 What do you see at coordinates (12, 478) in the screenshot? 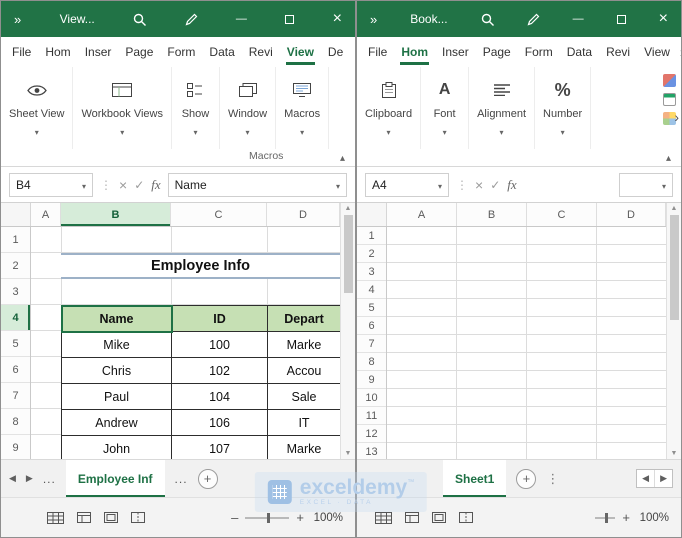
I see `sheet-nav-left-icon` at bounding box center [12, 478].